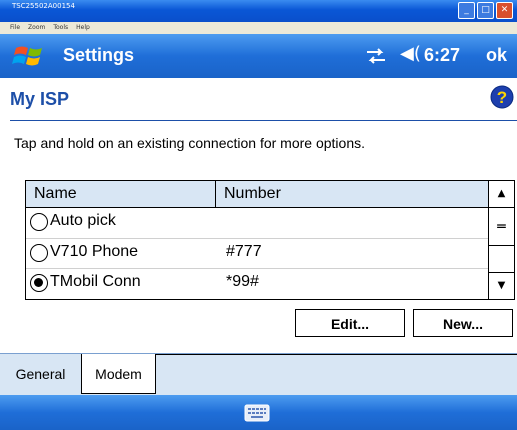 This screenshot has width=517, height=430. Describe the element at coordinates (496, 55) in the screenshot. I see `ok-button: ok` at that location.